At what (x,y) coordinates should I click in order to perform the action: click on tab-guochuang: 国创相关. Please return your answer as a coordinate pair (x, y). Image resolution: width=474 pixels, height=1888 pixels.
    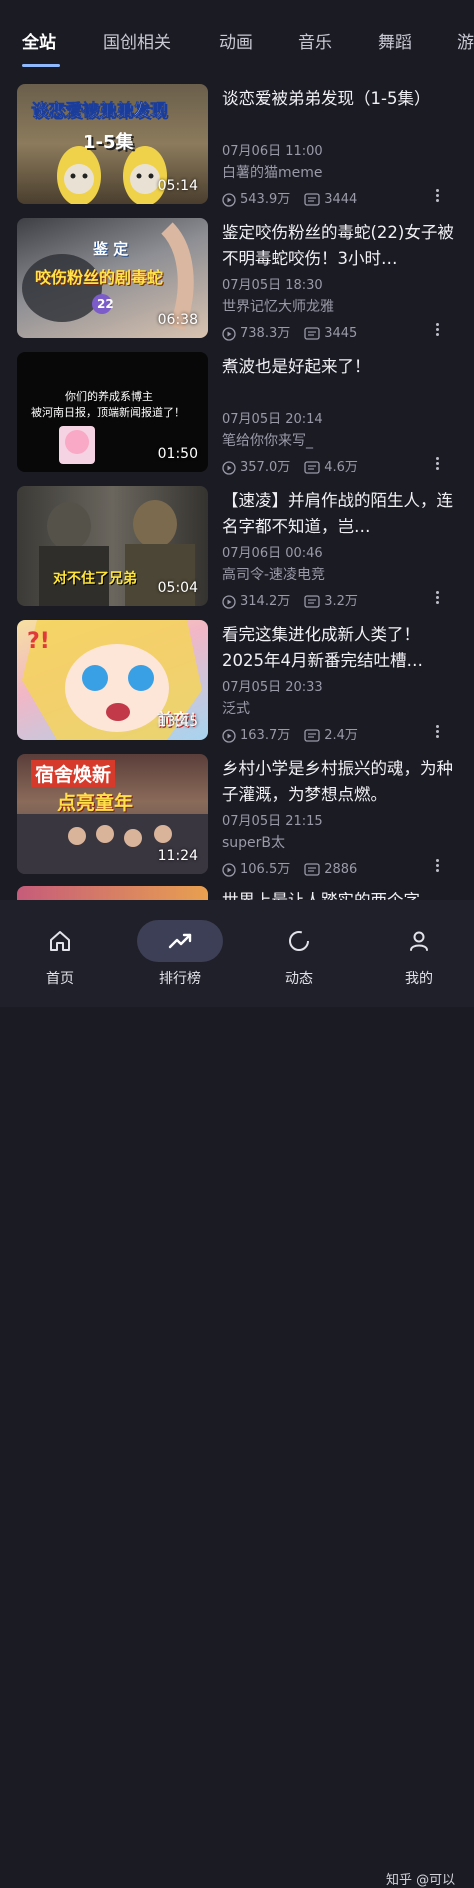
    Looking at the image, I should click on (137, 40).